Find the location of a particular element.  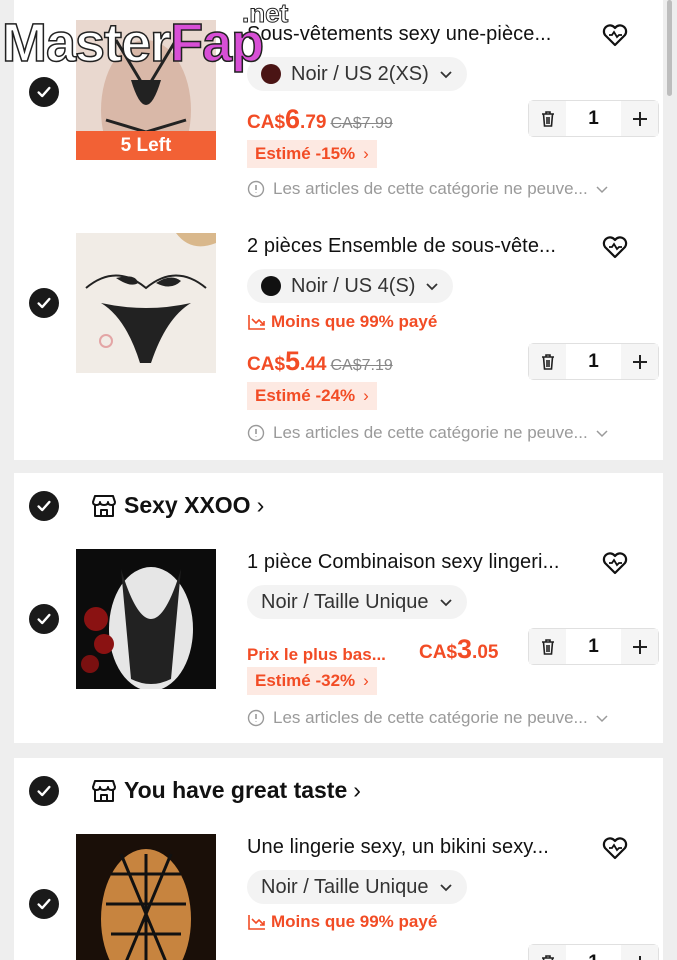

variant-selector: Noir / US 4(S) is located at coordinates (350, 286).